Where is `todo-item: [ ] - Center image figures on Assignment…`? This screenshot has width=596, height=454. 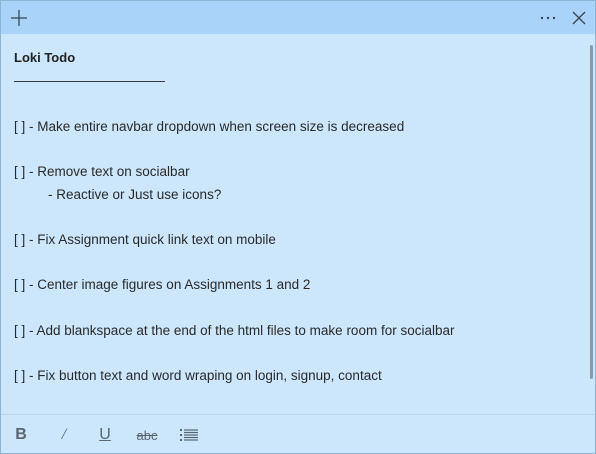 todo-item: [ ] - Center image figures on Assignment… is located at coordinates (162, 284).